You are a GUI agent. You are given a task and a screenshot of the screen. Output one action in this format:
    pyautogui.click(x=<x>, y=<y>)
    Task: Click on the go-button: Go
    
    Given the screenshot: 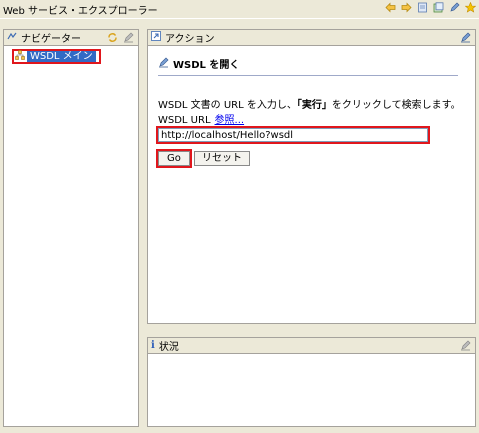 What is the action you would take?
    pyautogui.click(x=174, y=158)
    